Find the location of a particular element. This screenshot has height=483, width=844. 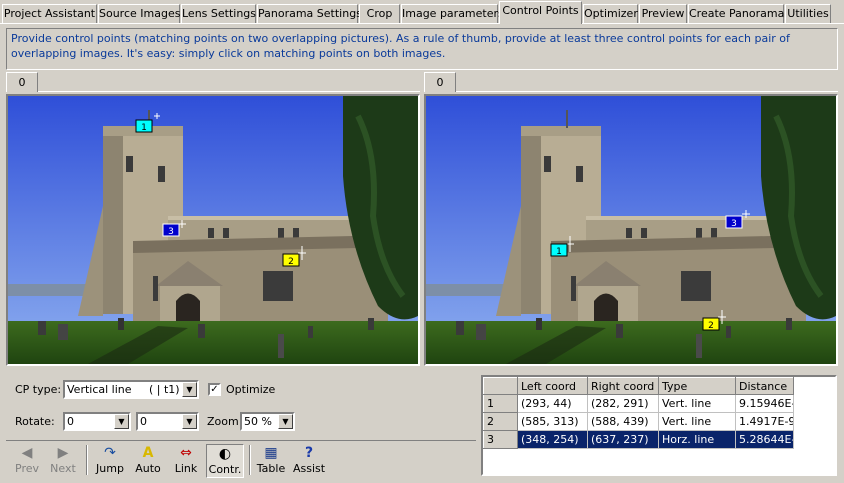

cp-type-select: Vertical line ( | t1) ▼ is located at coordinates (131, 389).